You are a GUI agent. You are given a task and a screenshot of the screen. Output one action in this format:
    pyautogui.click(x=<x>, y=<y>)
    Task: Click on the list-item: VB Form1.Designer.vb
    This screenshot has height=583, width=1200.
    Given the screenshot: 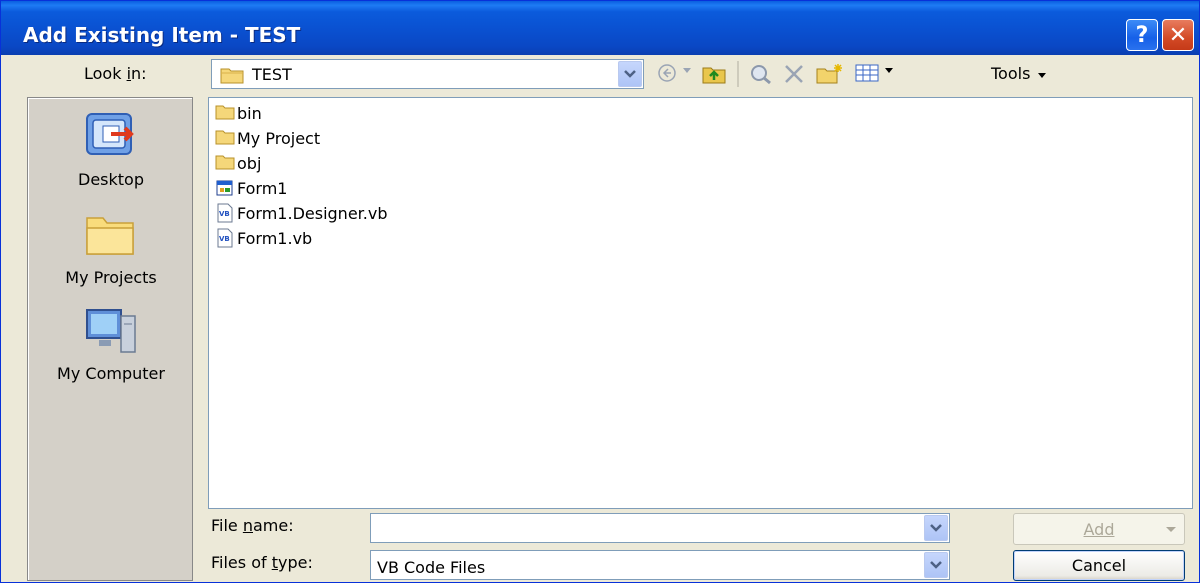 What is the action you would take?
    pyautogui.click(x=301, y=213)
    